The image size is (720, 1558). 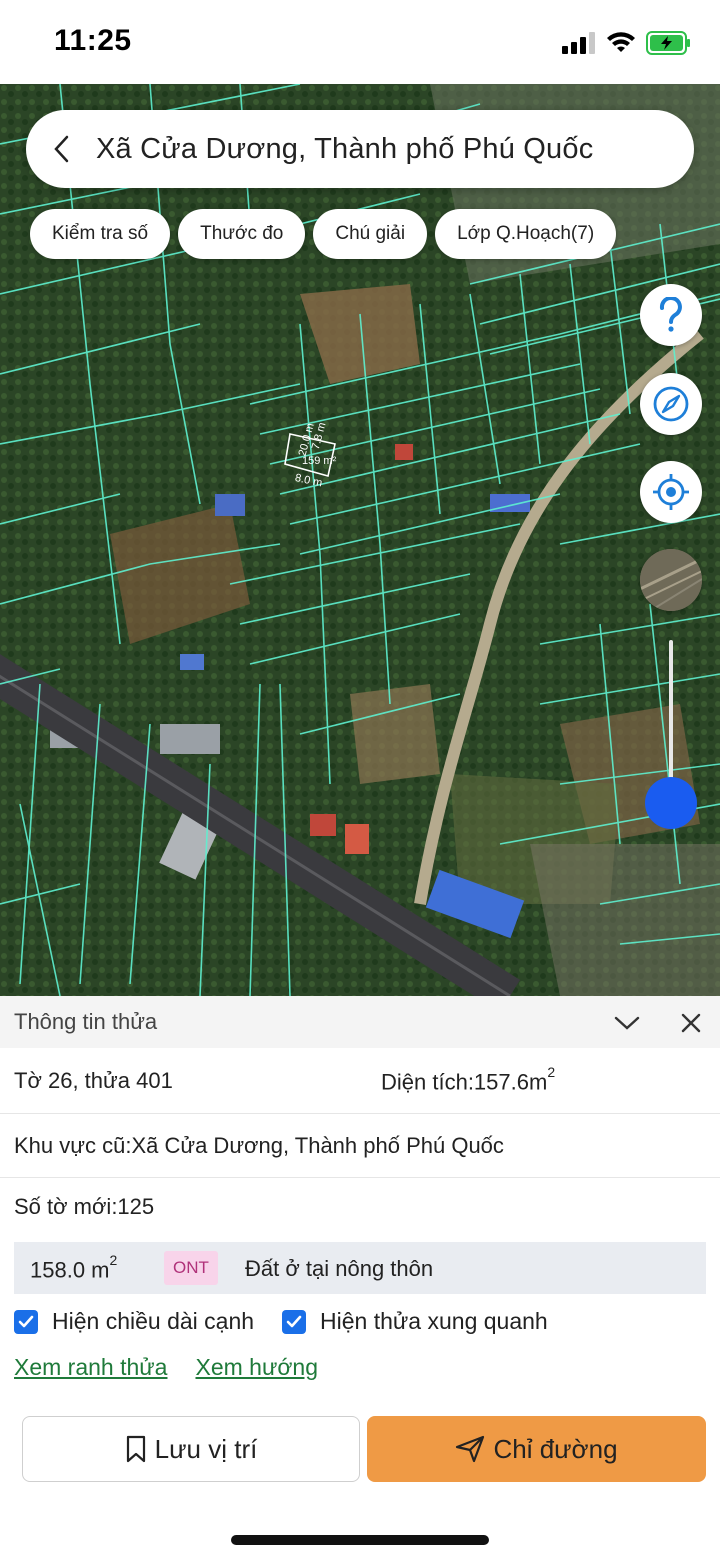 I want to click on status-bar: 11:25, so click(x=360, y=42).